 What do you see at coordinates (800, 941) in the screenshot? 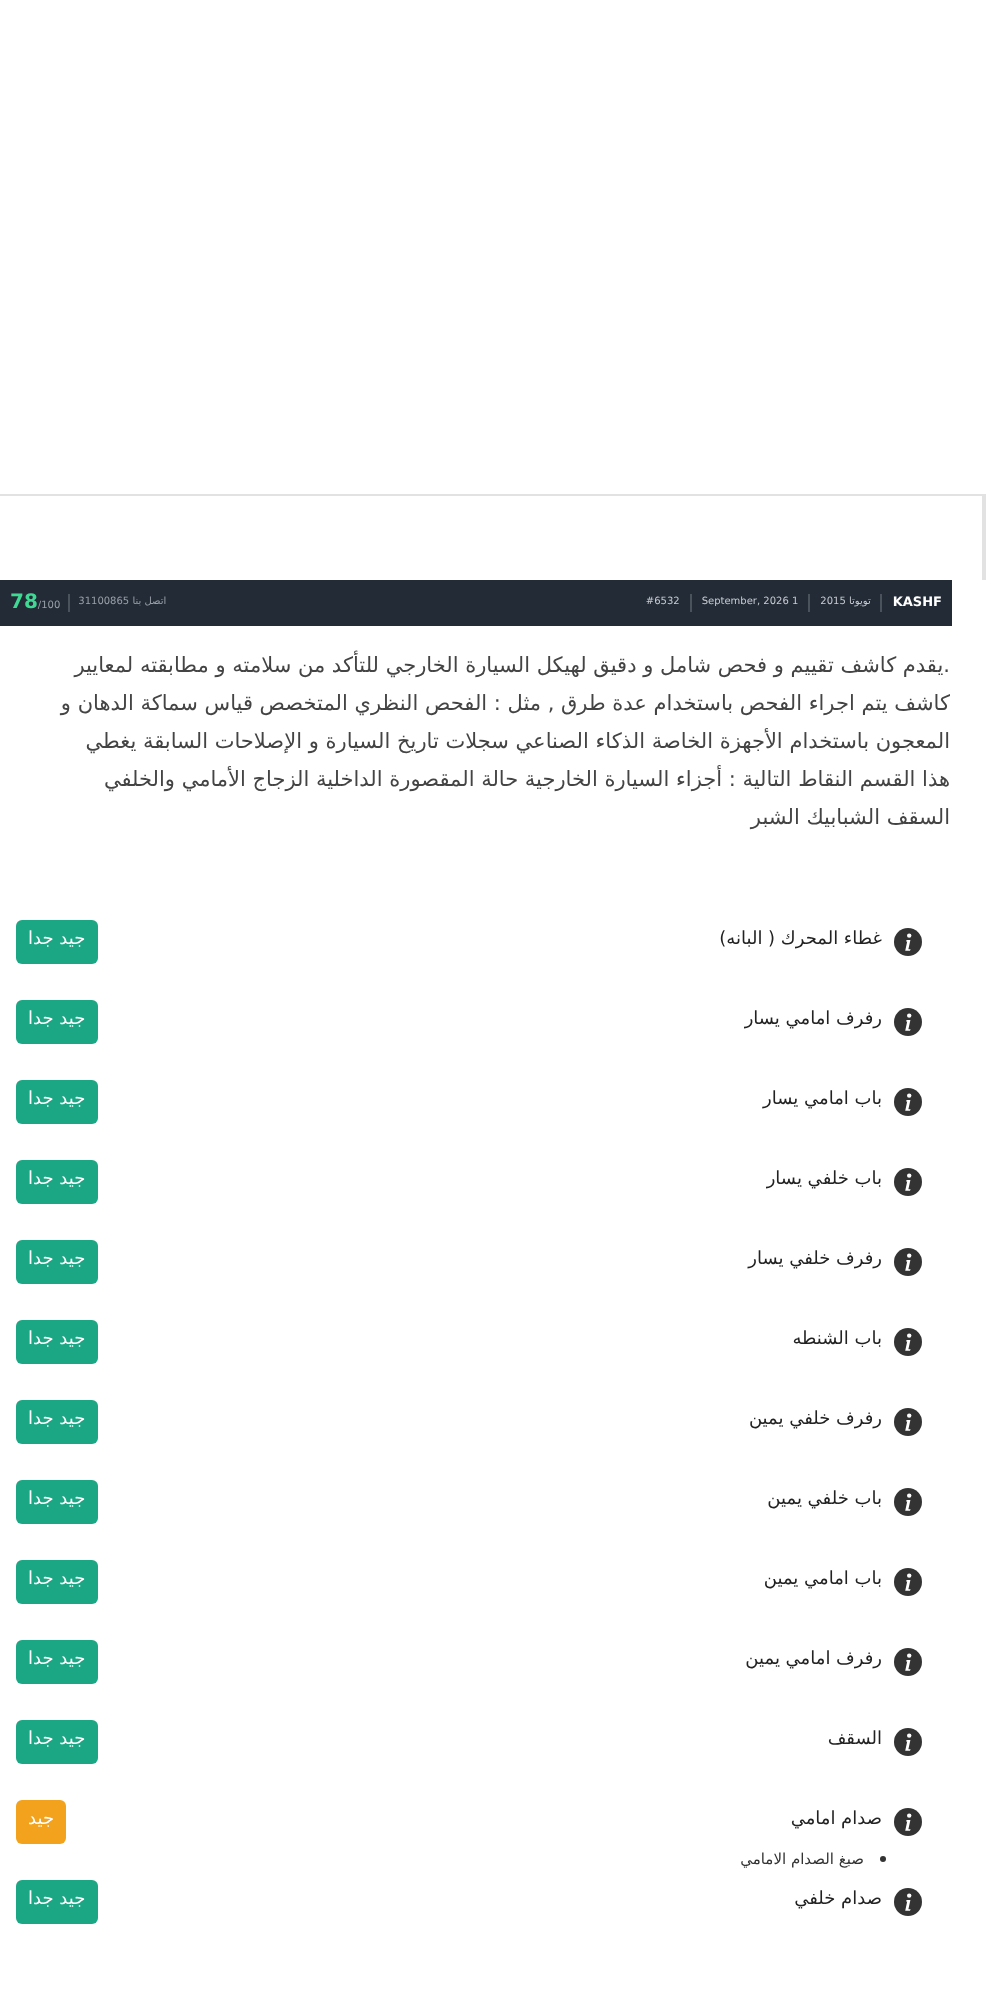
I see `item-label: غطاء المحرك ( البانه)` at bounding box center [800, 941].